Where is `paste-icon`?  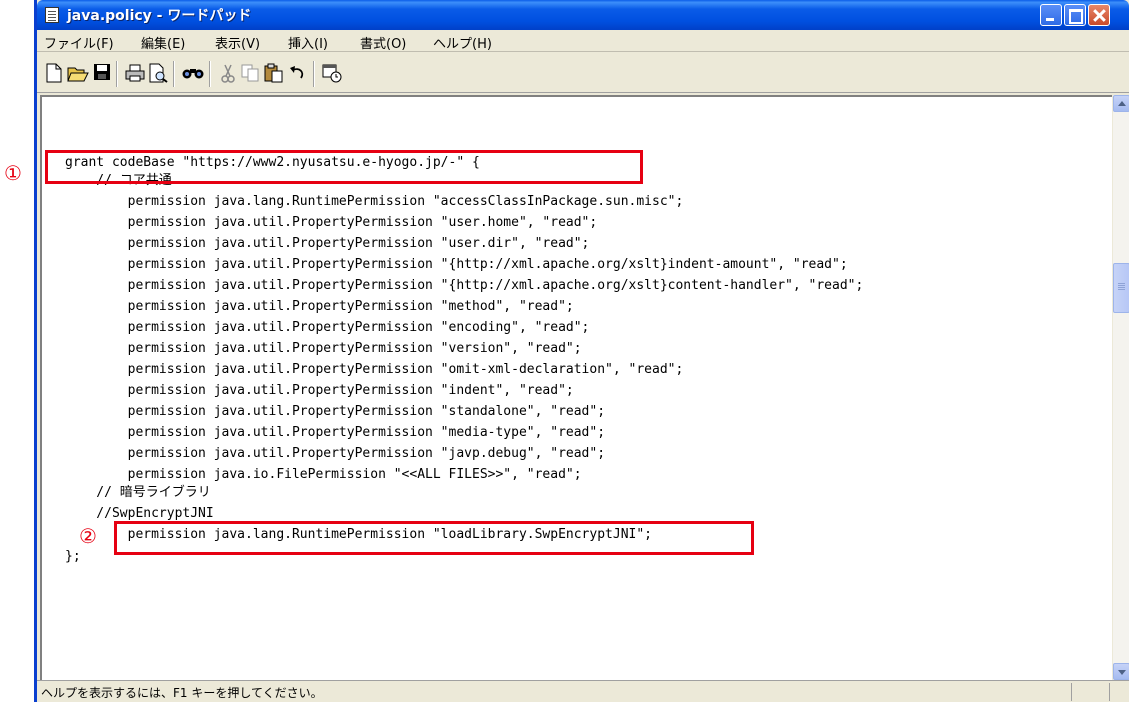
paste-icon is located at coordinates (274, 73).